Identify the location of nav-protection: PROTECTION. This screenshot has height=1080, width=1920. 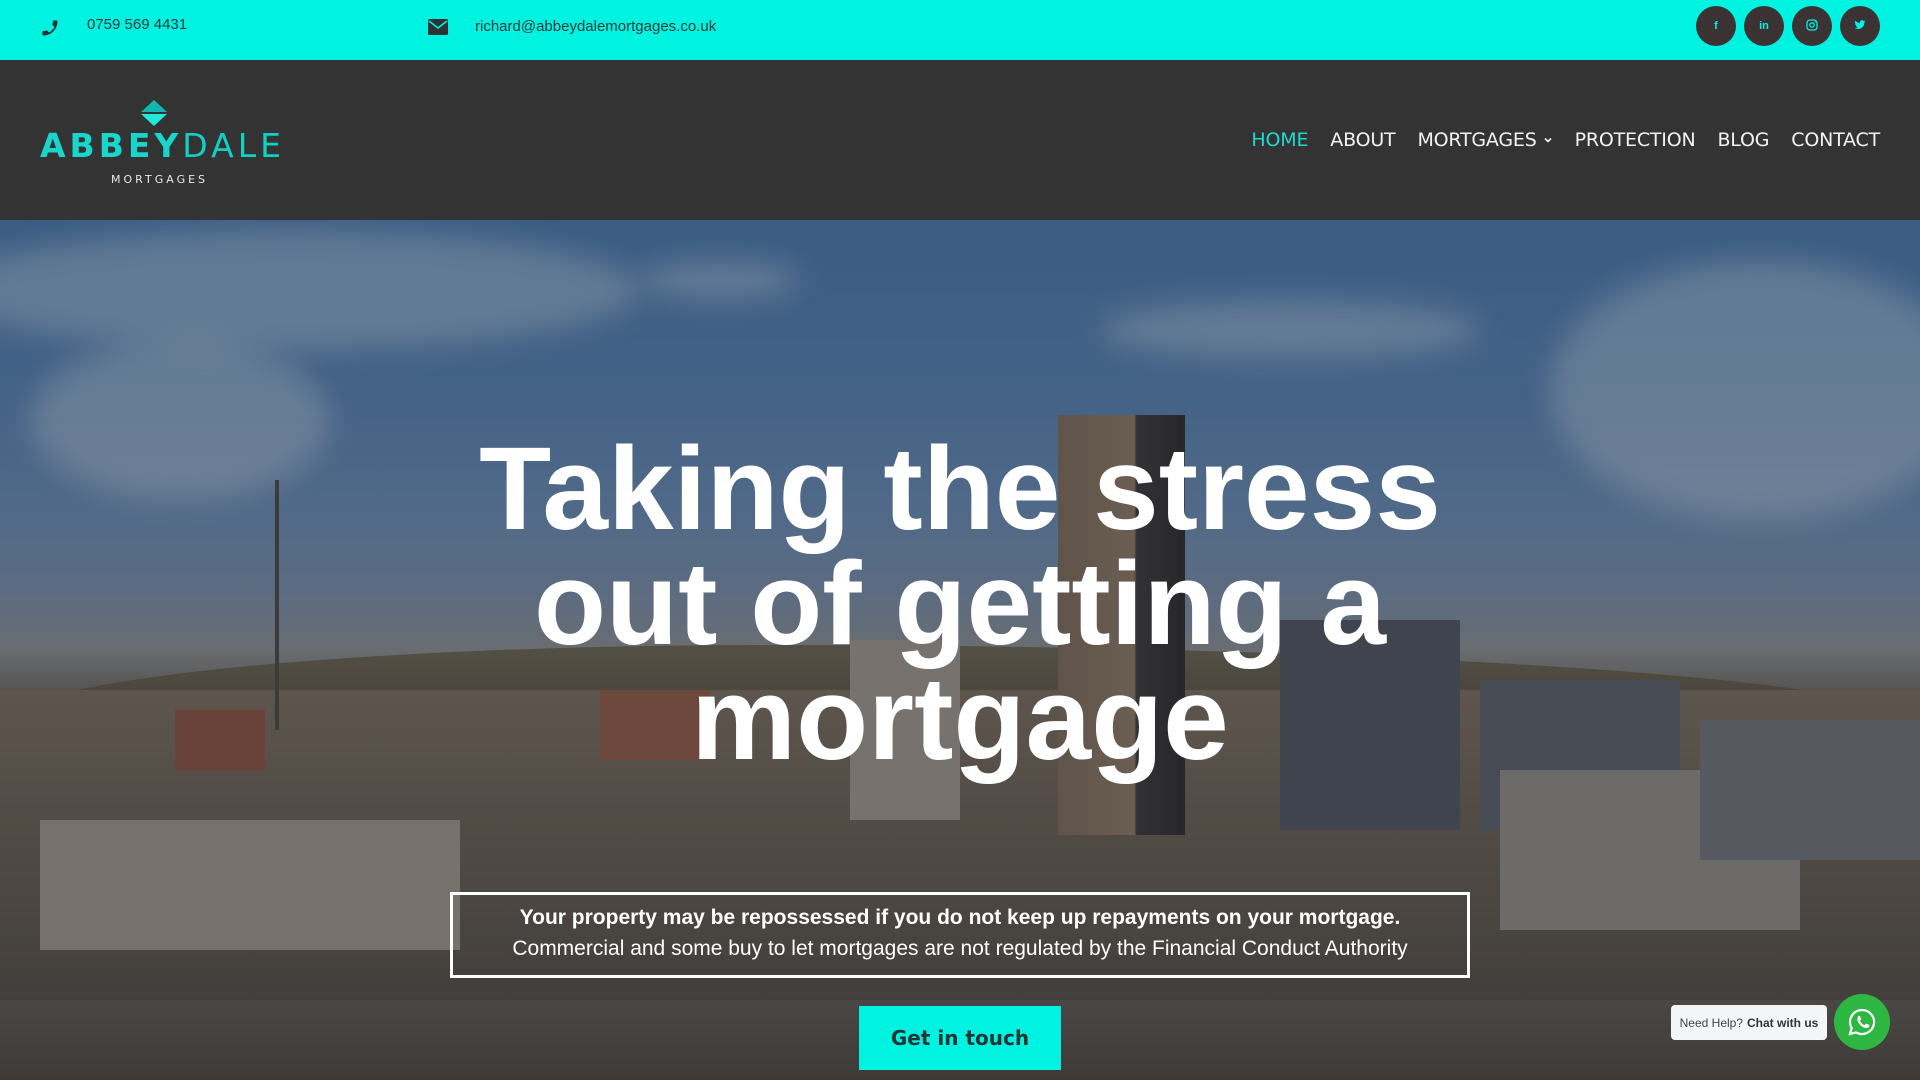
(1635, 140).